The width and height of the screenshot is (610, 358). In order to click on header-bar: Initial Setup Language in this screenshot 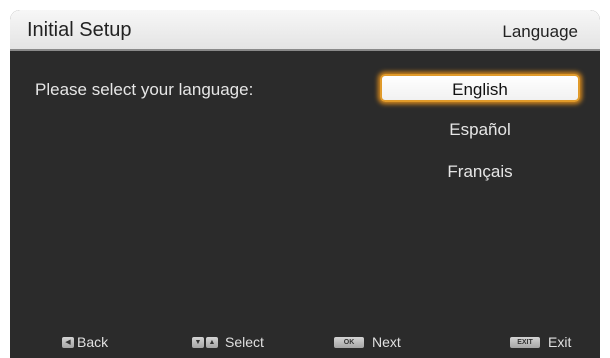, I will do `click(305, 30)`.